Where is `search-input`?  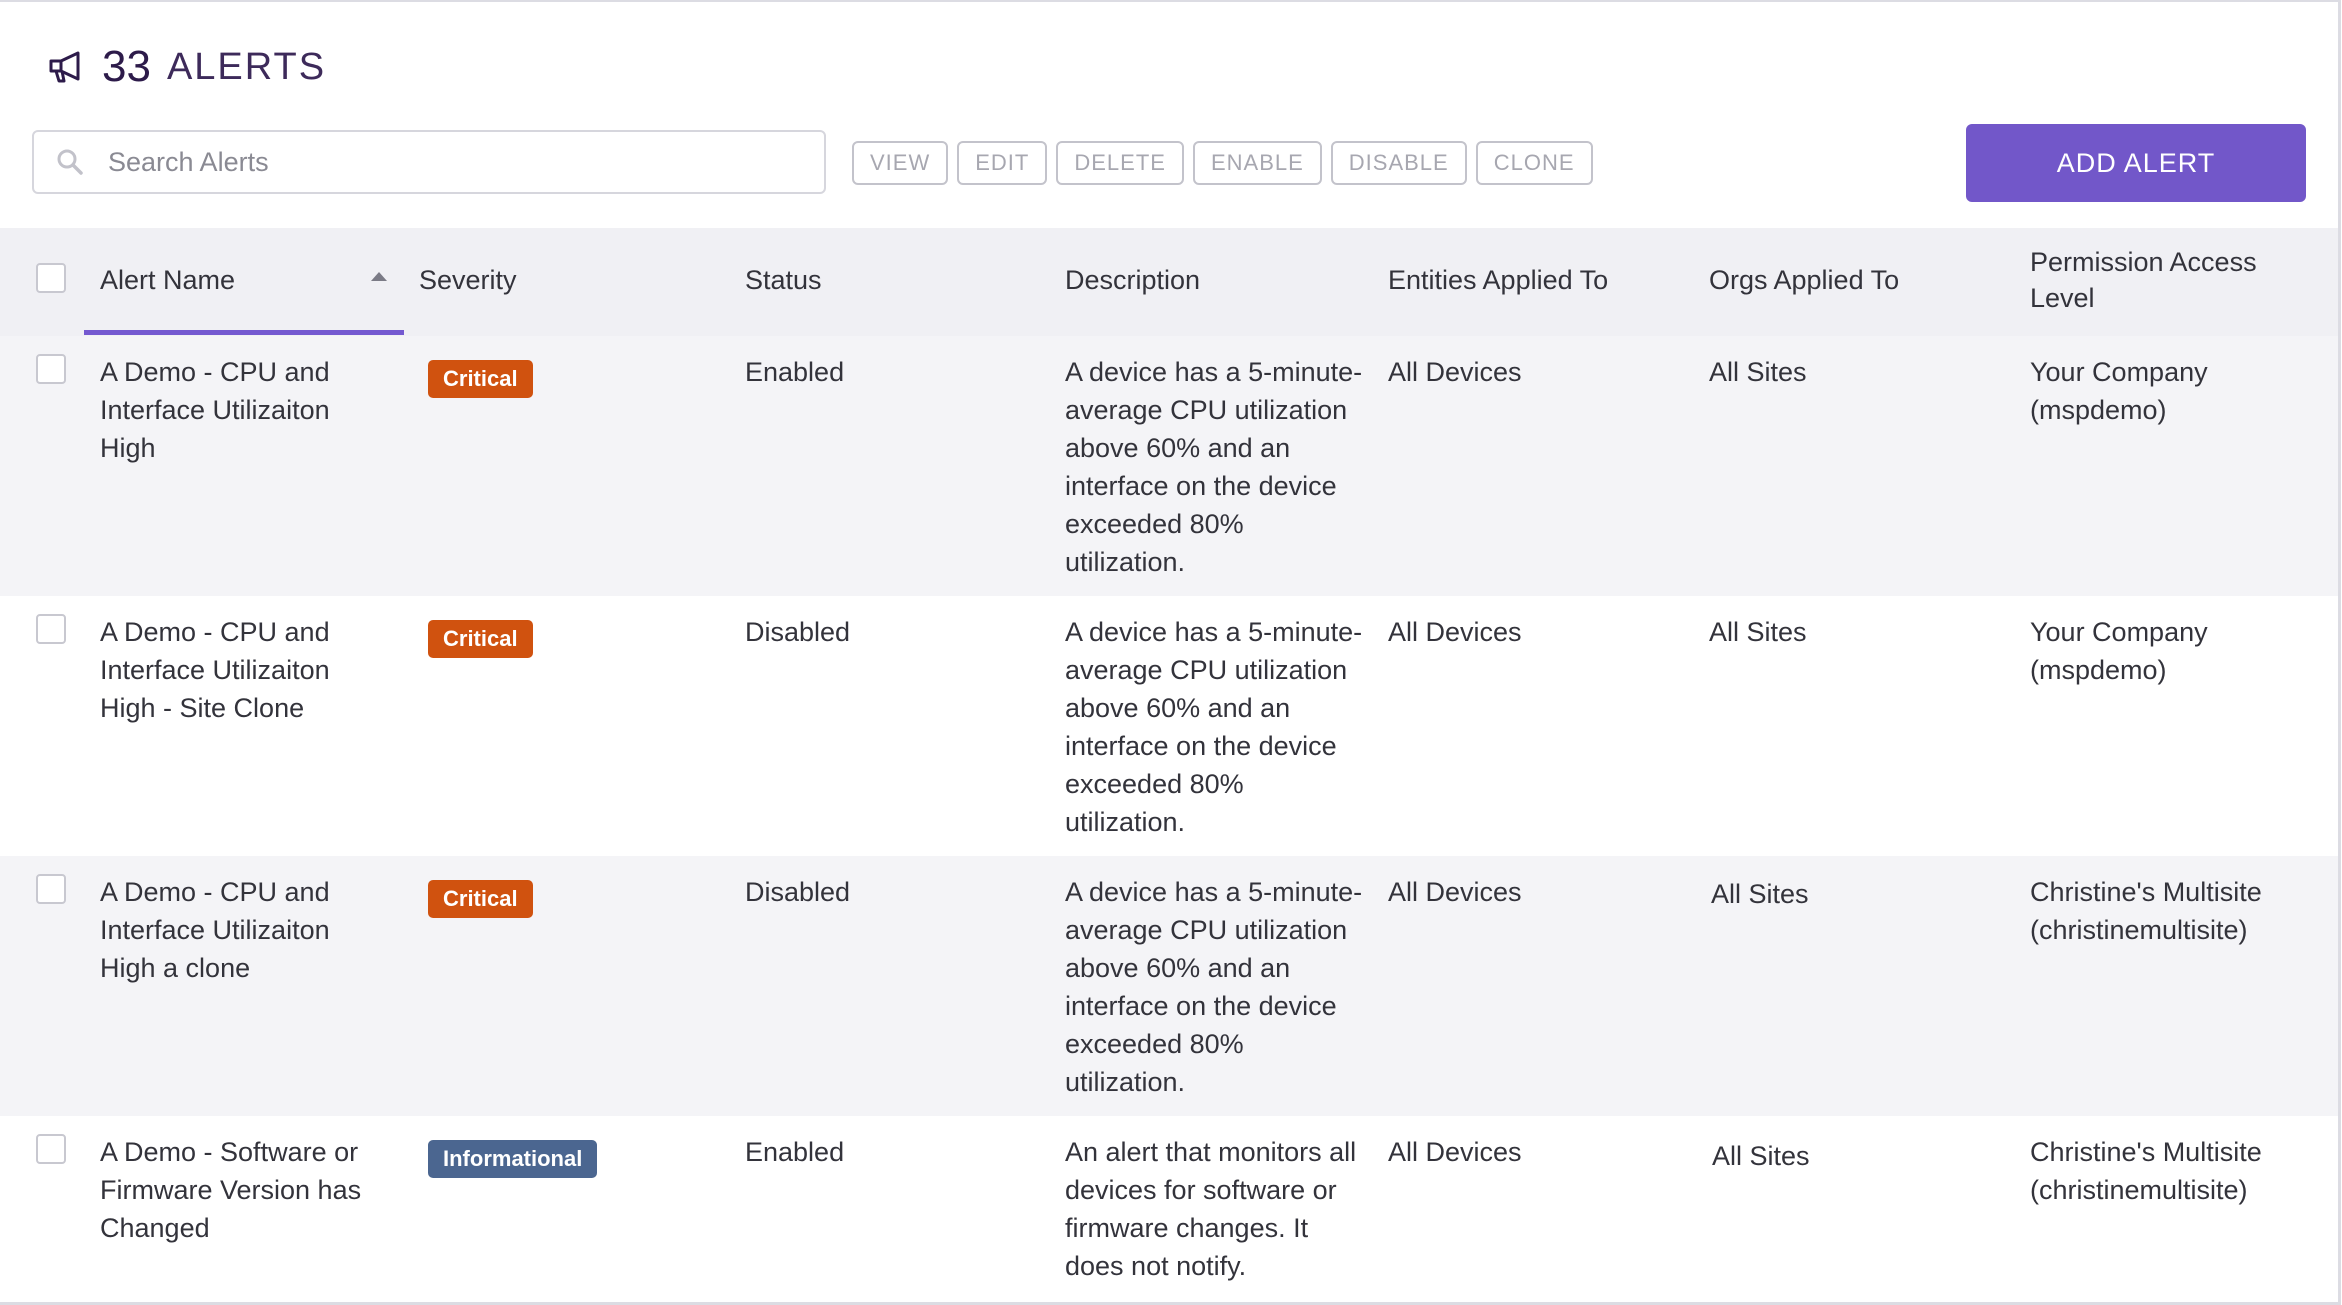 search-input is located at coordinates (428, 162).